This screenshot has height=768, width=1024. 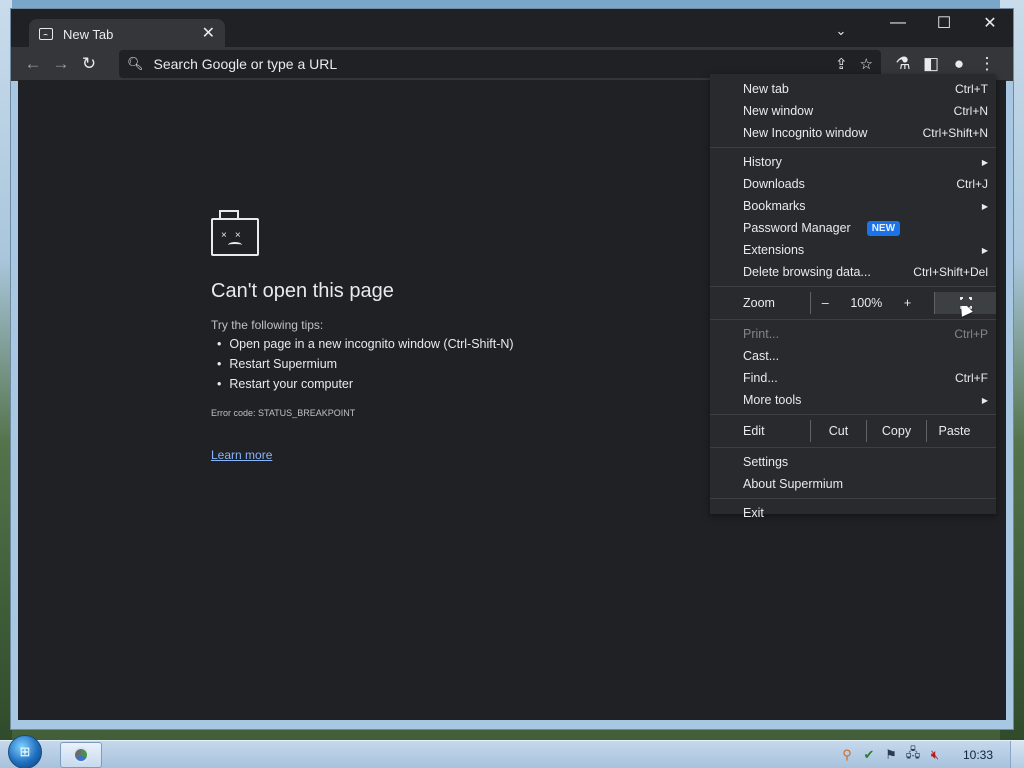 What do you see at coordinates (853, 111) in the screenshot?
I see `menu-item-new-window: New window Ctrl+N` at bounding box center [853, 111].